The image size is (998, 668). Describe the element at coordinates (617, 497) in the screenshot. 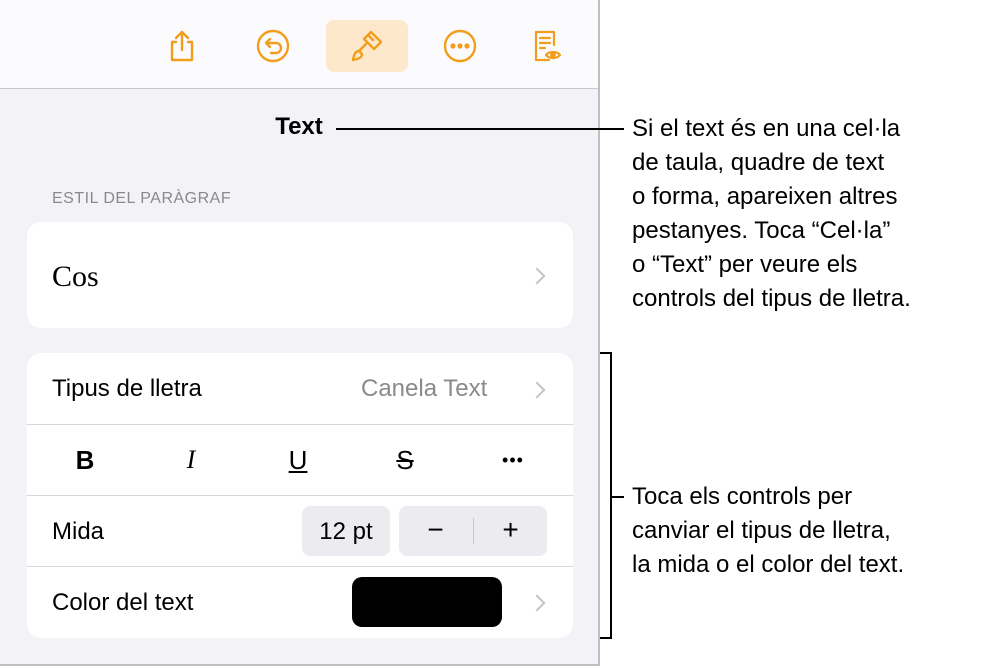

I see `callout-line-bottom` at that location.